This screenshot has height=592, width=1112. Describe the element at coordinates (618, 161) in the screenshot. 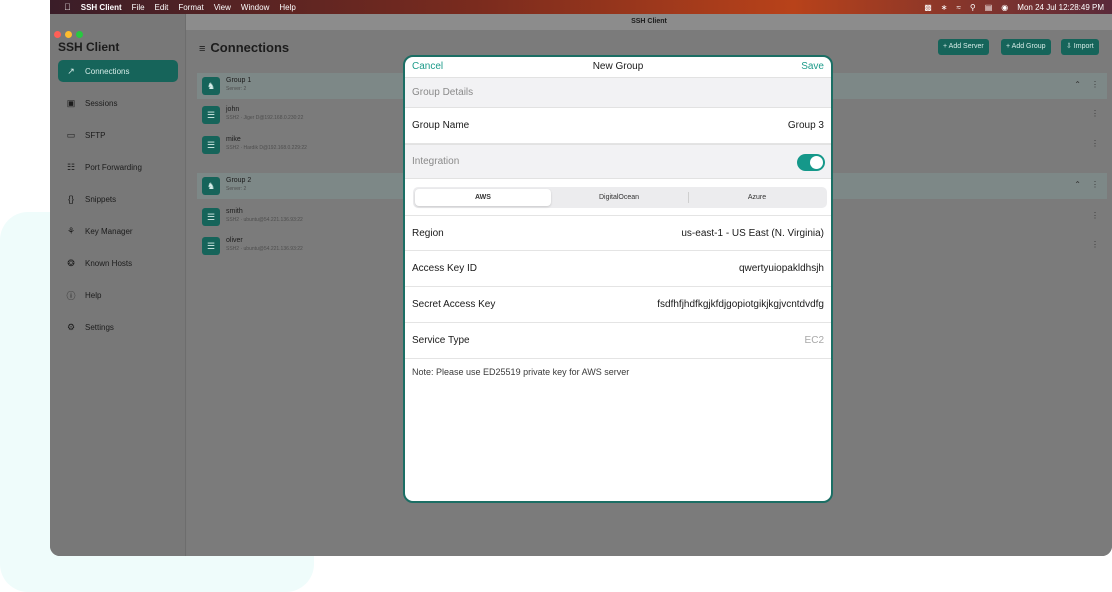

I see `section-integration: Integration` at that location.